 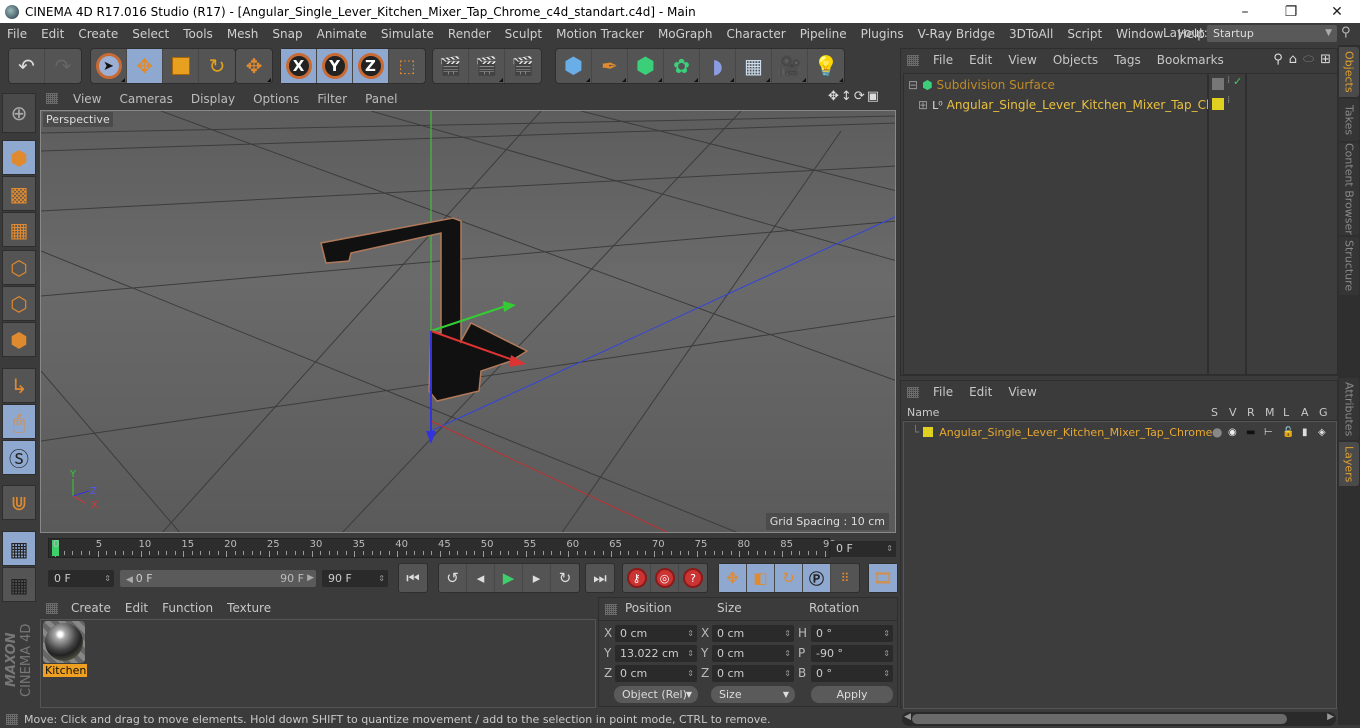 I want to click on polygons-mode-button: ⬢, so click(x=19, y=339).